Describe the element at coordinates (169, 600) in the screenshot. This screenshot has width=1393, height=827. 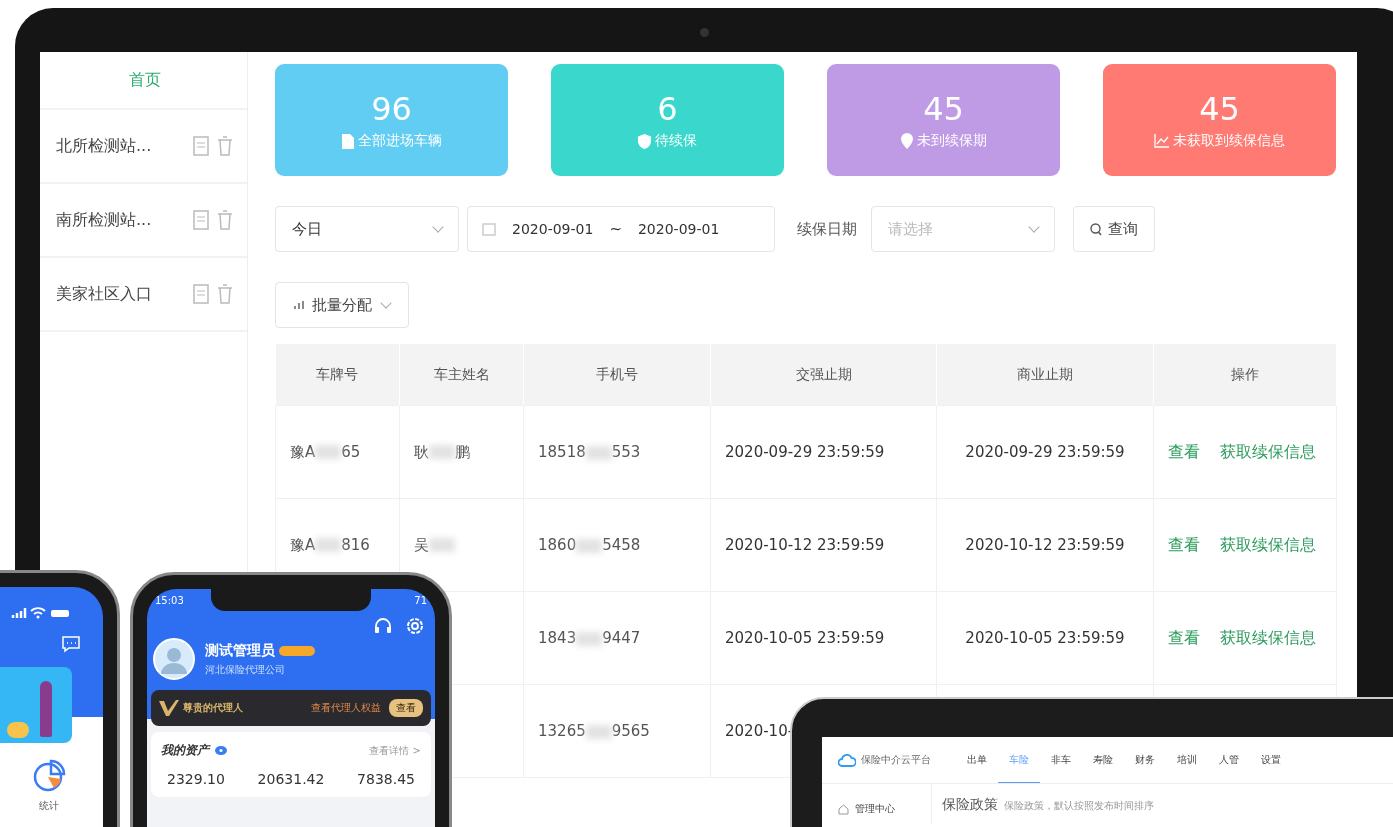
I see `status-time: 15:03` at that location.